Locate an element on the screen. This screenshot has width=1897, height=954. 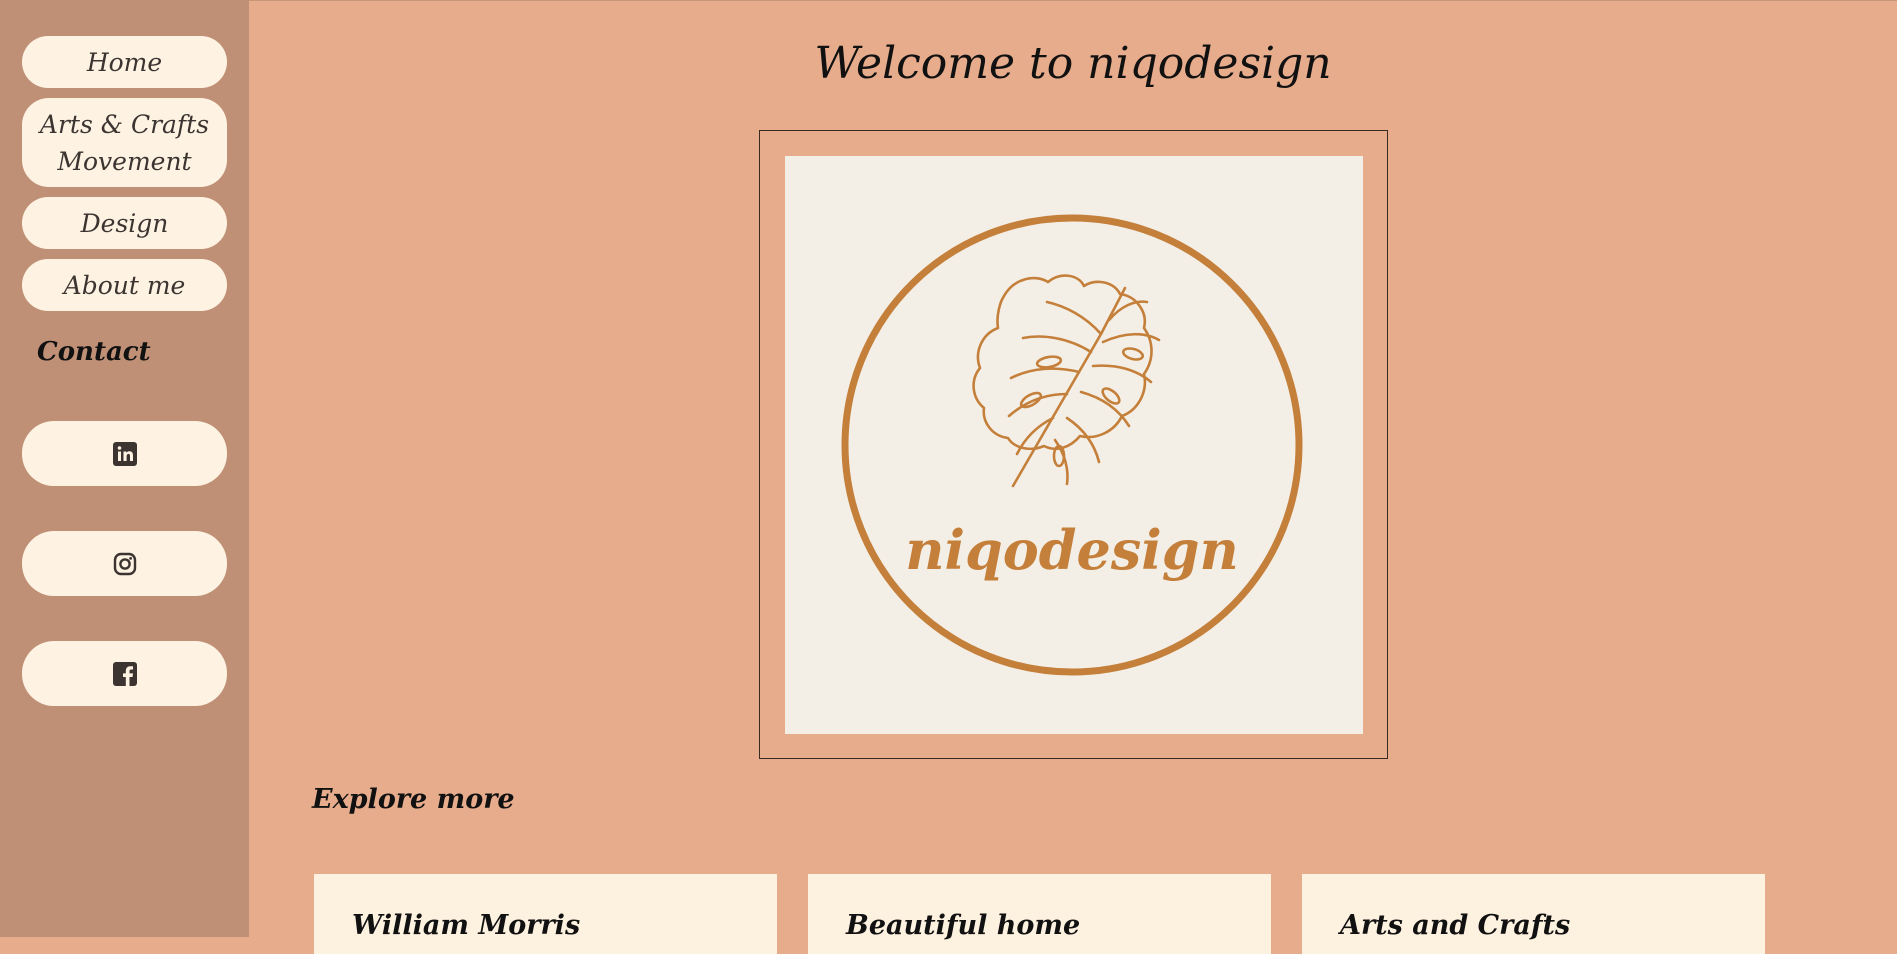
facebook-icon is located at coordinates (124, 673).